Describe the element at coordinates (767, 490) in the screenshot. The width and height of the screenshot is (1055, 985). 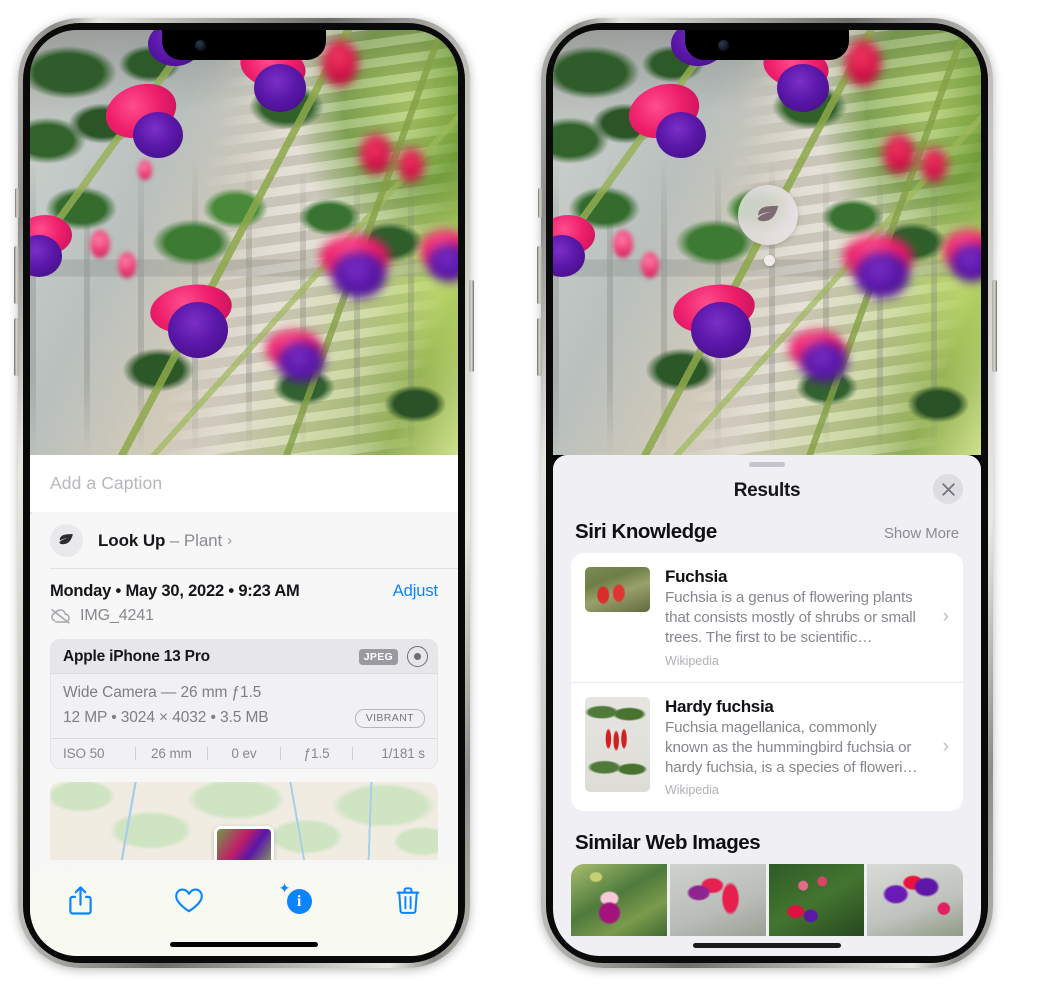
I see `page-title: Results` at that location.